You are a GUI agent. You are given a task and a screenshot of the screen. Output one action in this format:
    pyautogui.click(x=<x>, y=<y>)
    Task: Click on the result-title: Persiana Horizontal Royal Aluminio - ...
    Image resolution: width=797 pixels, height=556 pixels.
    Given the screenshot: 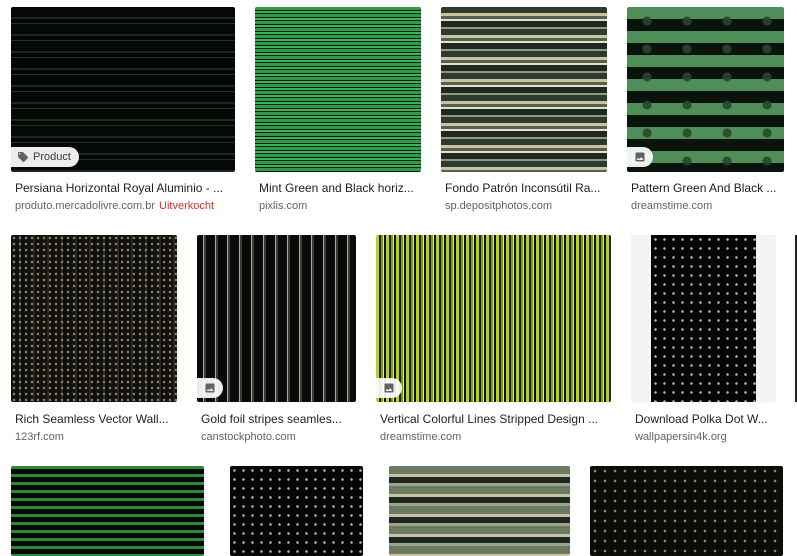 What is the action you would take?
    pyautogui.click(x=123, y=188)
    